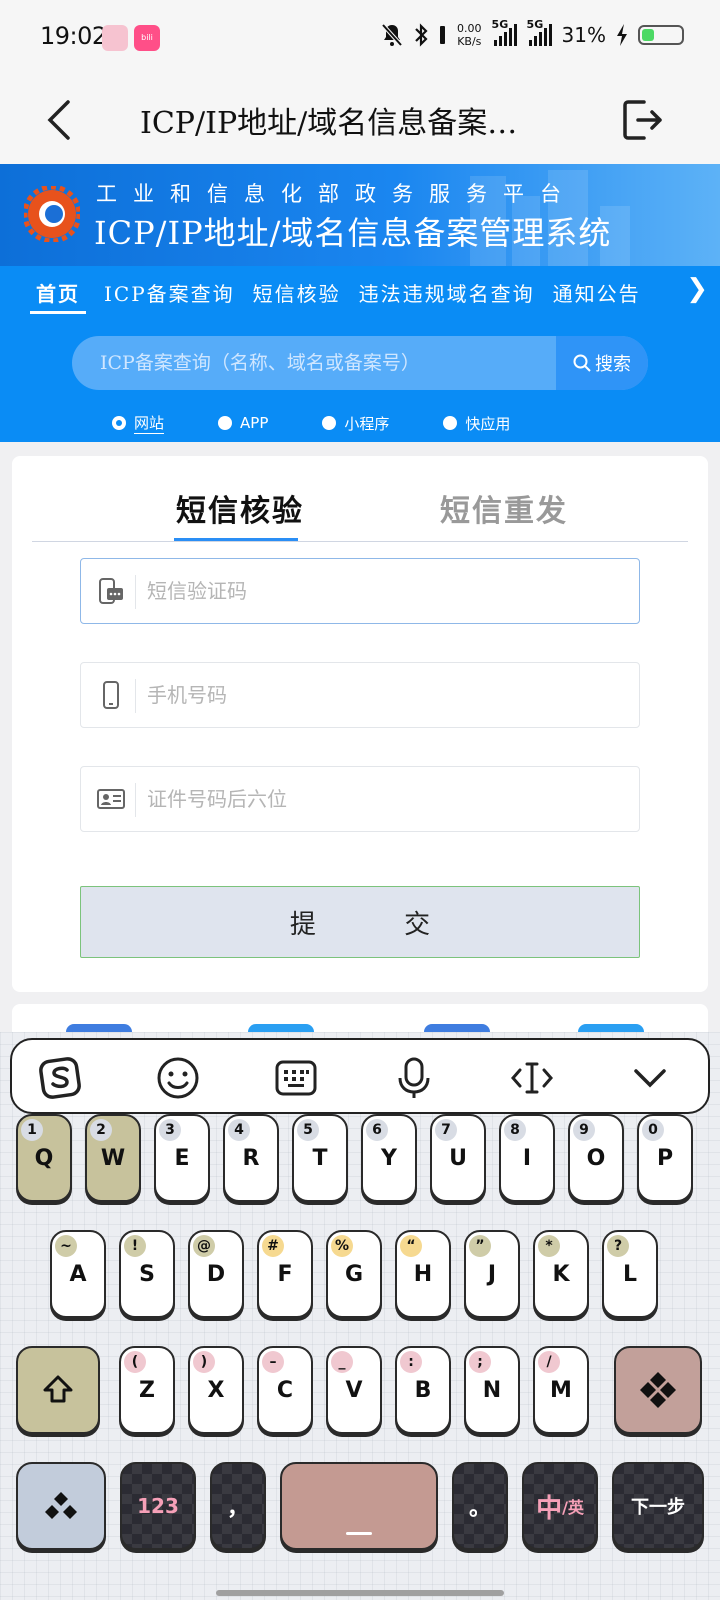 This screenshot has width=720, height=1600. I want to click on key-label: H, so click(423, 1274).